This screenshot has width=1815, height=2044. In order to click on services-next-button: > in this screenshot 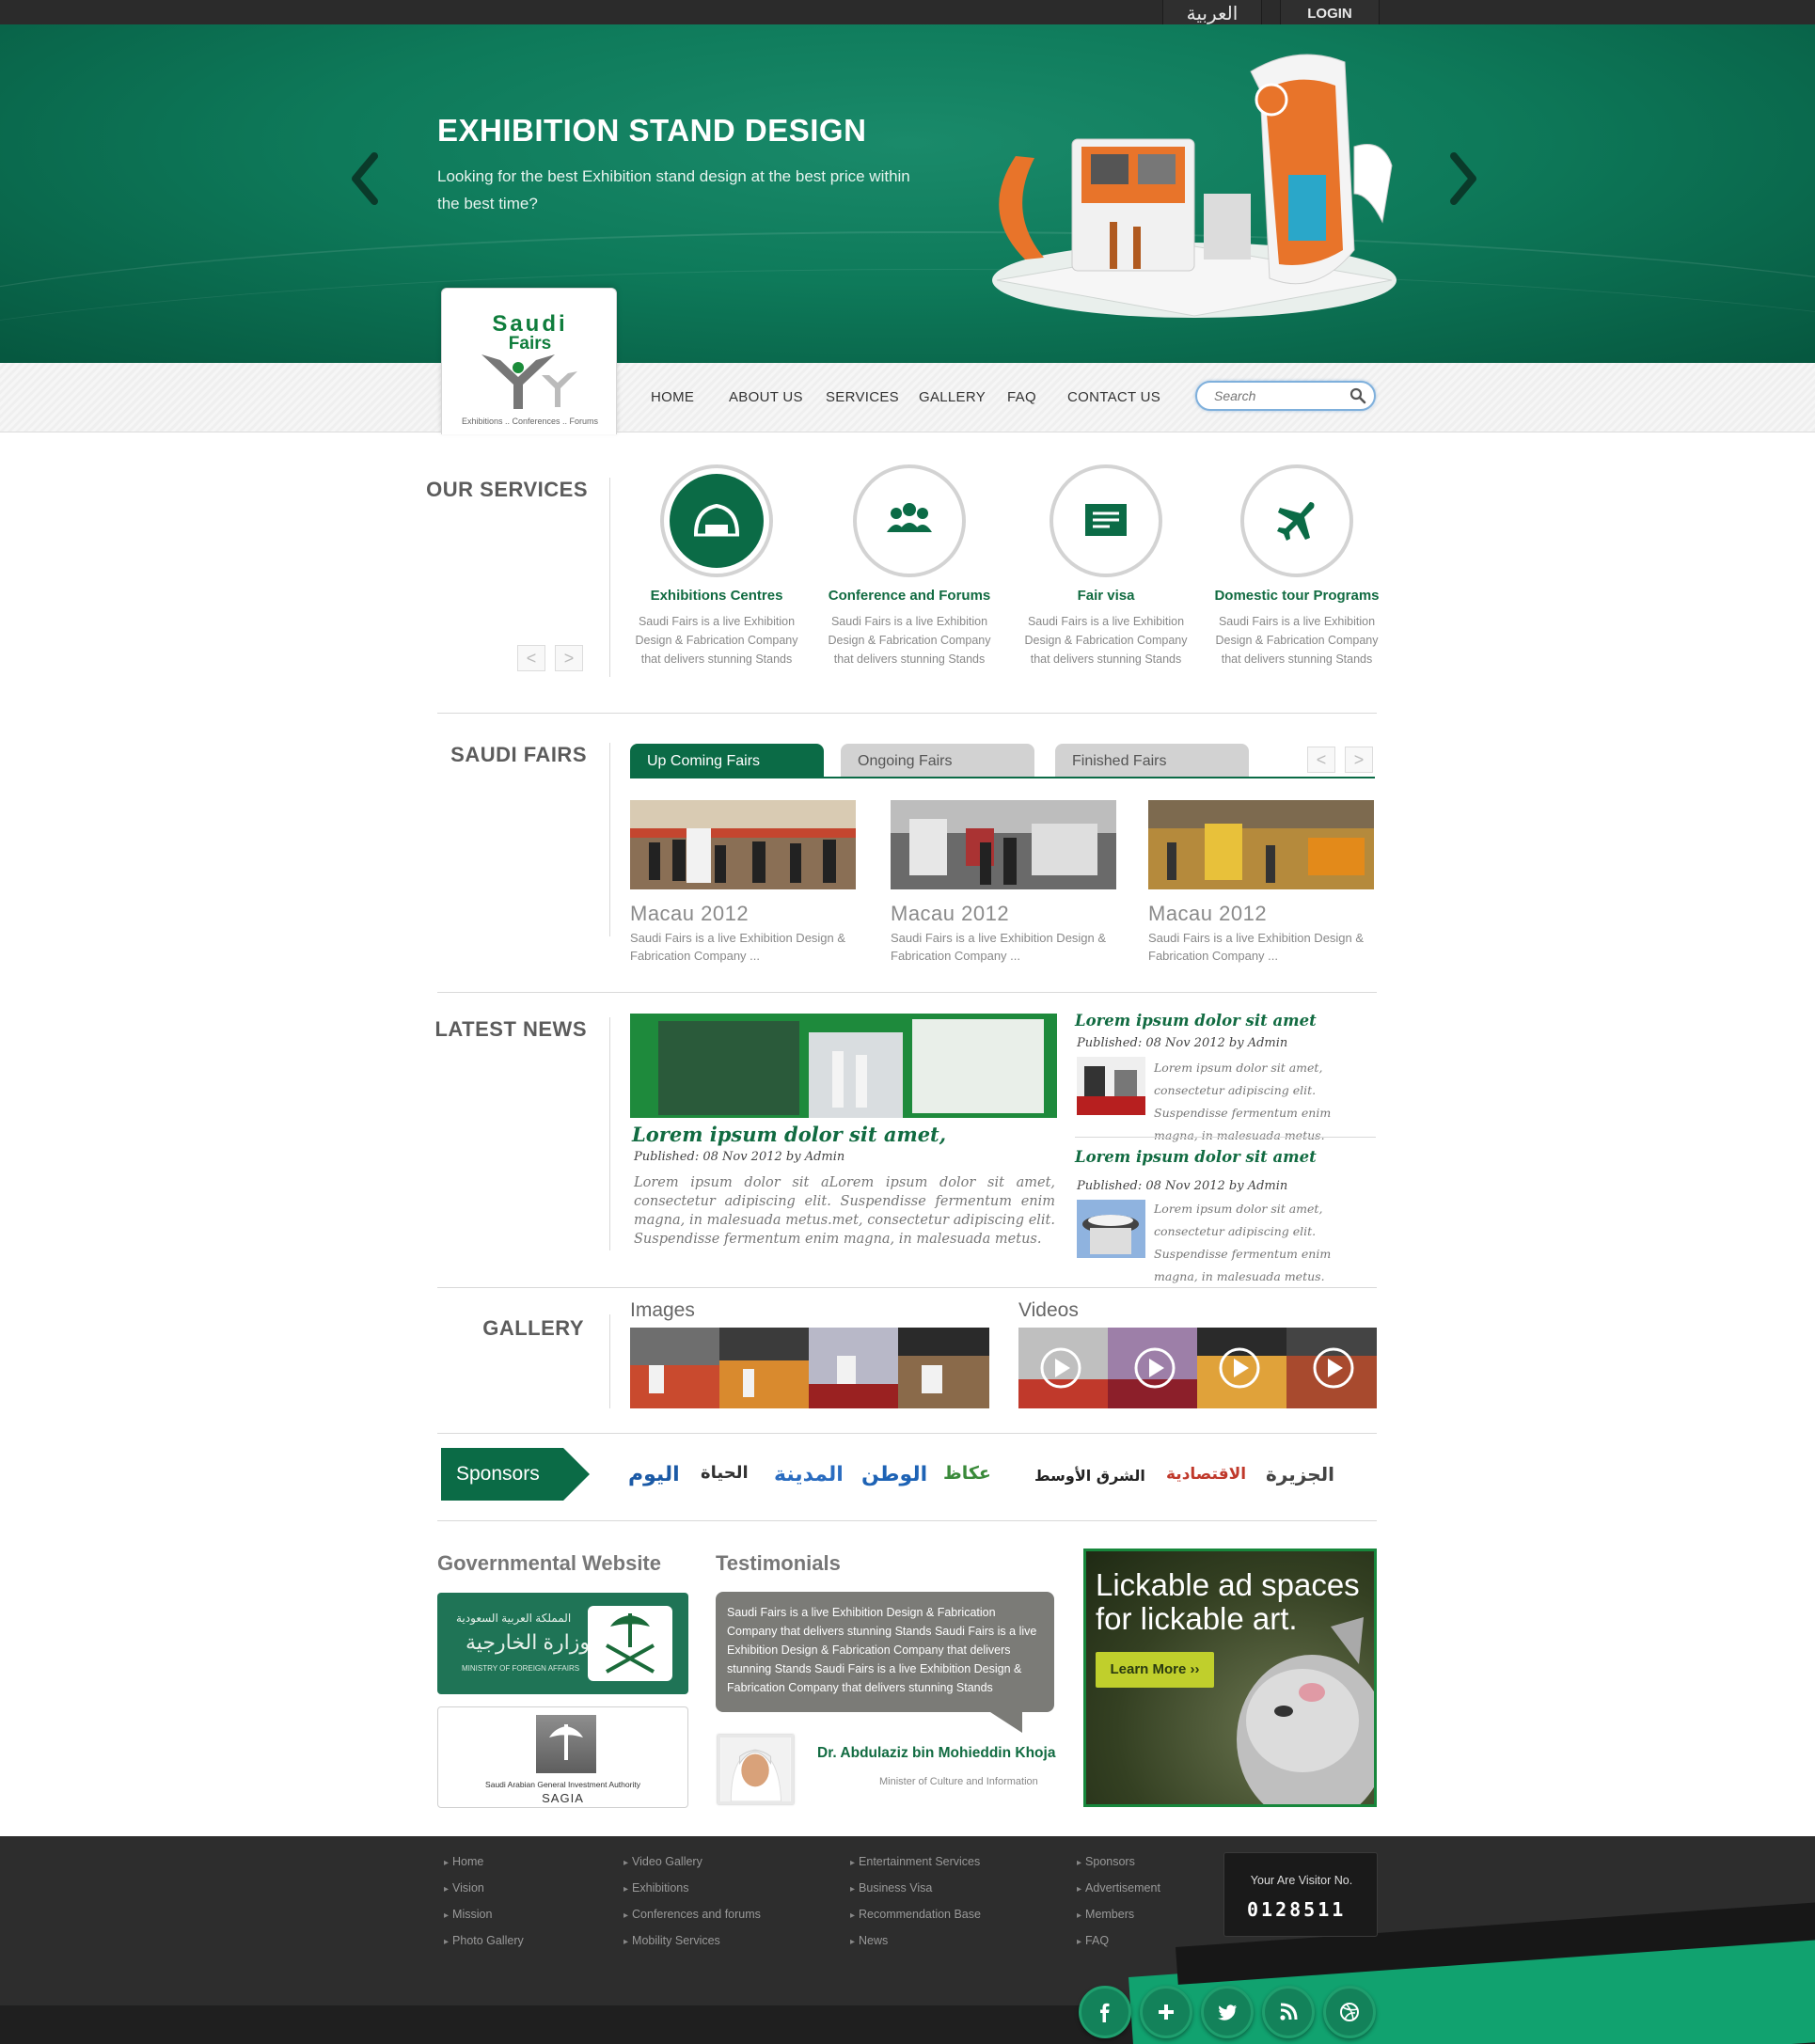, I will do `click(569, 658)`.